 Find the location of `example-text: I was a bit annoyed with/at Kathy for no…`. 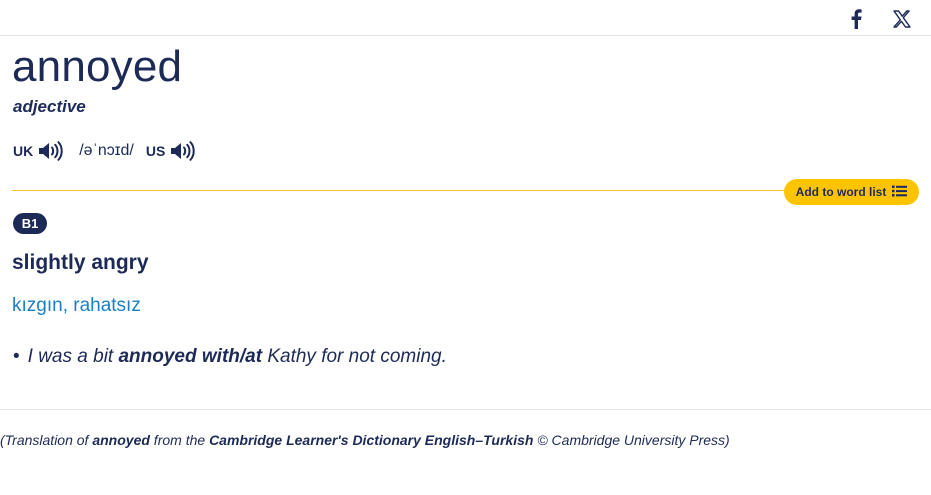

example-text: I was a bit annoyed with/at Kathy for no… is located at coordinates (237, 357).